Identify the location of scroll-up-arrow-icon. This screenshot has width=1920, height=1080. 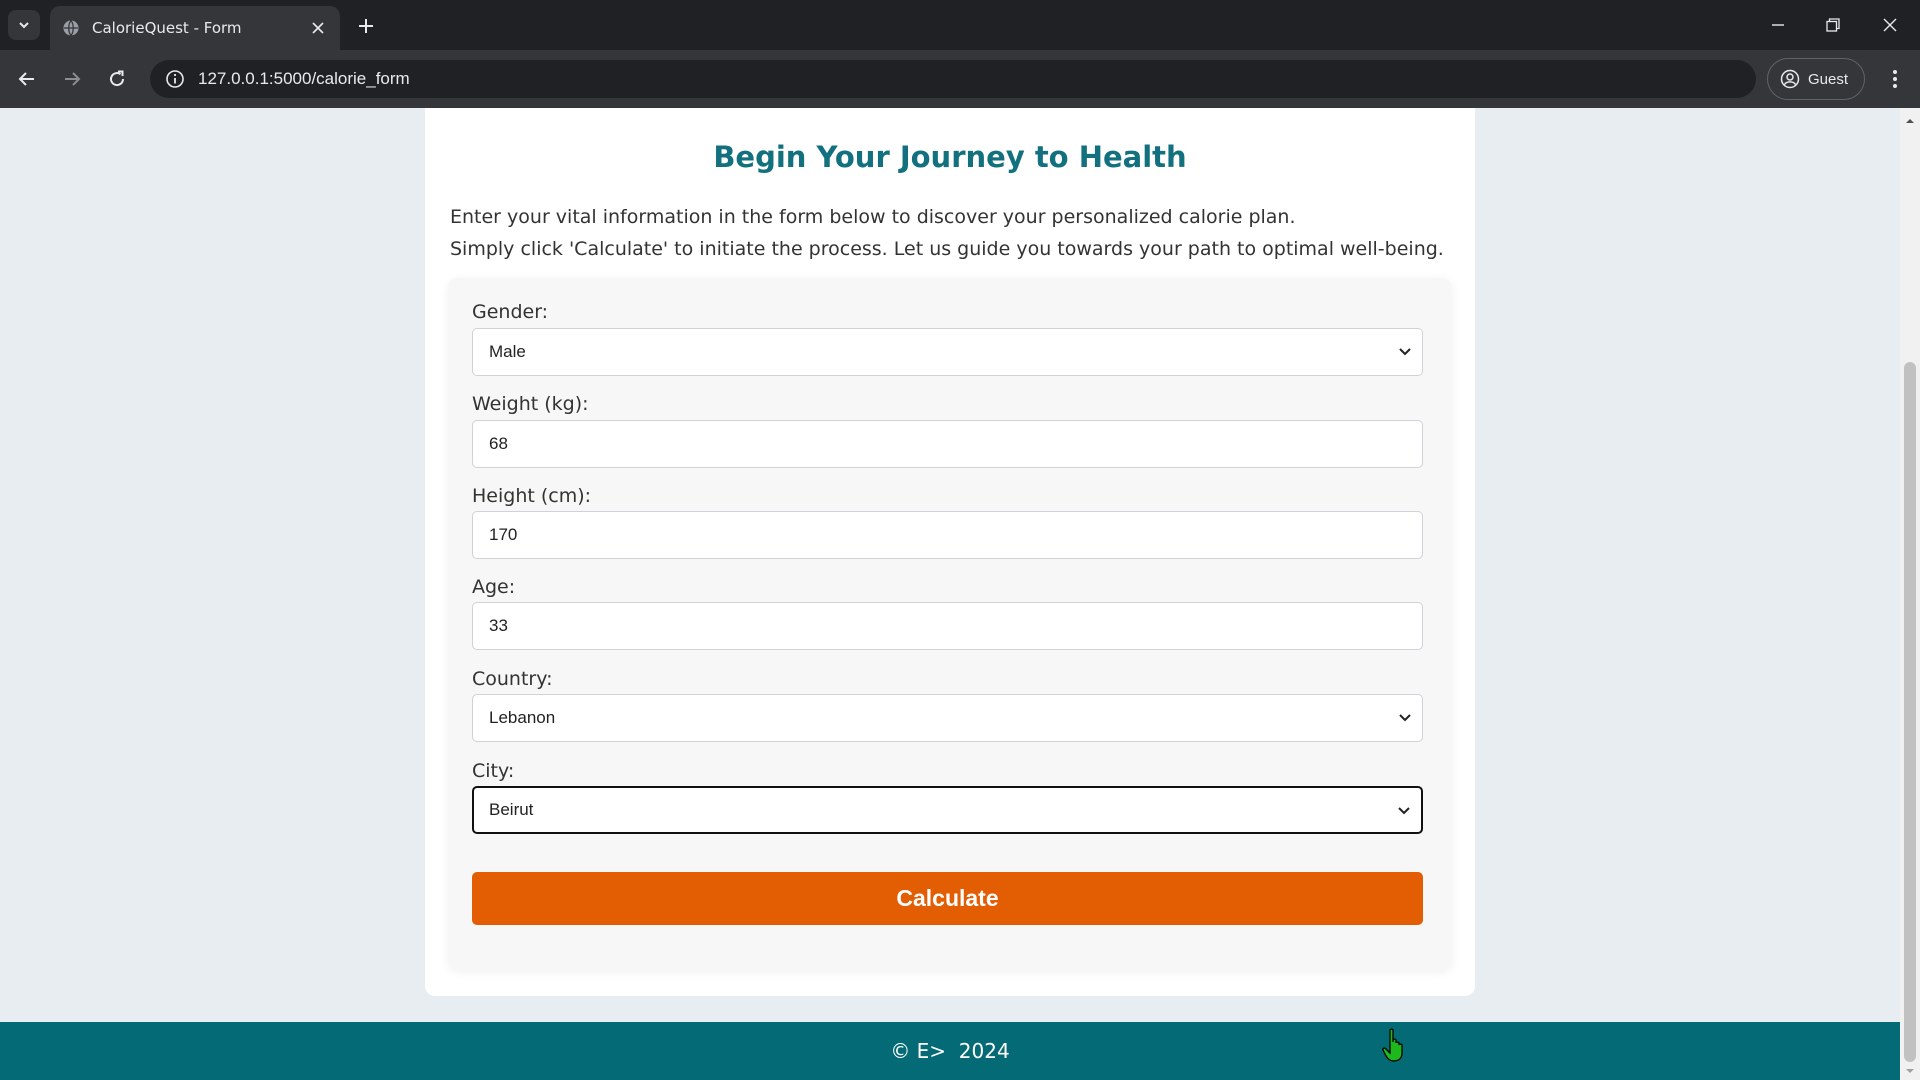
(1910, 121).